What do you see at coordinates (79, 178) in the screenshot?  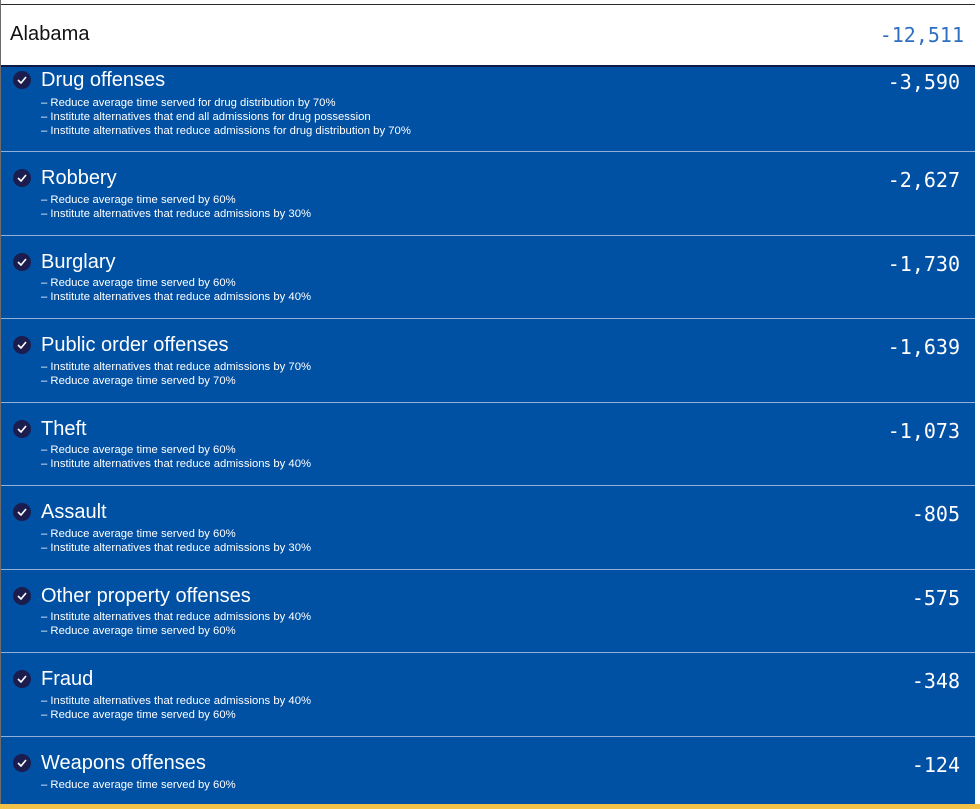 I see `offense-title: Robbery` at bounding box center [79, 178].